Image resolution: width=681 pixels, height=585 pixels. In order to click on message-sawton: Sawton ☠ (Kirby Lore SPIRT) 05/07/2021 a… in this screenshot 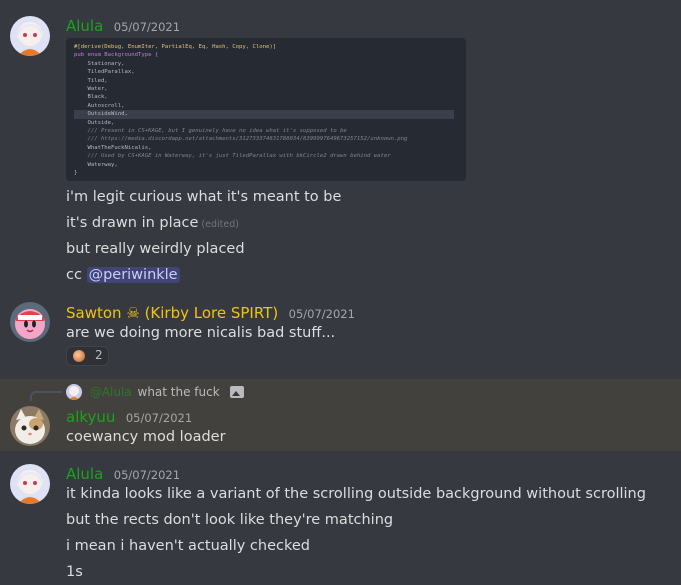, I will do `click(340, 336)`.